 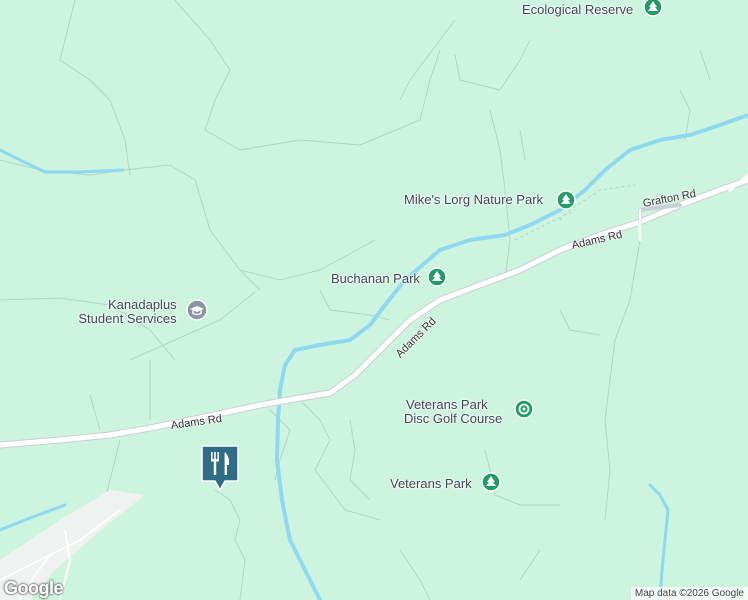 What do you see at coordinates (524, 409) in the screenshot?
I see `target-icon` at bounding box center [524, 409].